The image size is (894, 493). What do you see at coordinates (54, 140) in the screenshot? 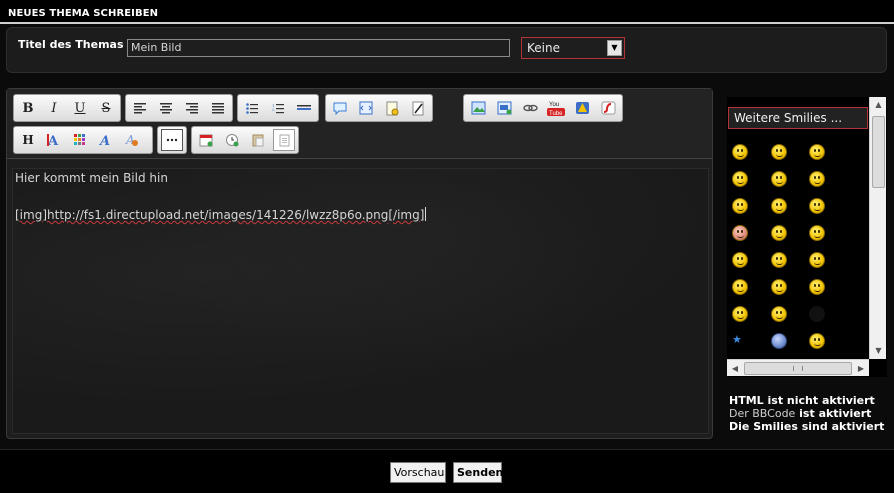
I see `font-size-icon: A` at bounding box center [54, 140].